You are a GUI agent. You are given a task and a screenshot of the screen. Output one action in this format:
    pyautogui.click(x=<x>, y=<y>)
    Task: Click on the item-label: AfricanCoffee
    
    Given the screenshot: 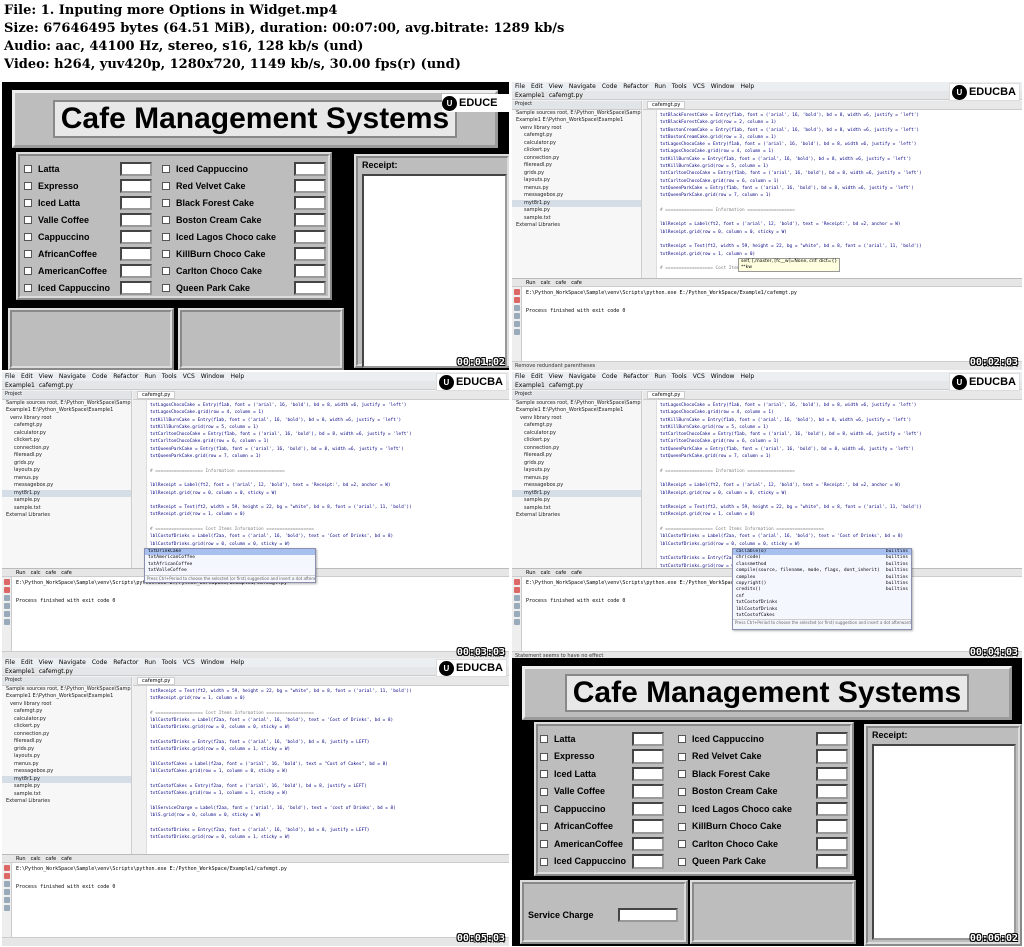 What is the action you would take?
    pyautogui.click(x=576, y=826)
    